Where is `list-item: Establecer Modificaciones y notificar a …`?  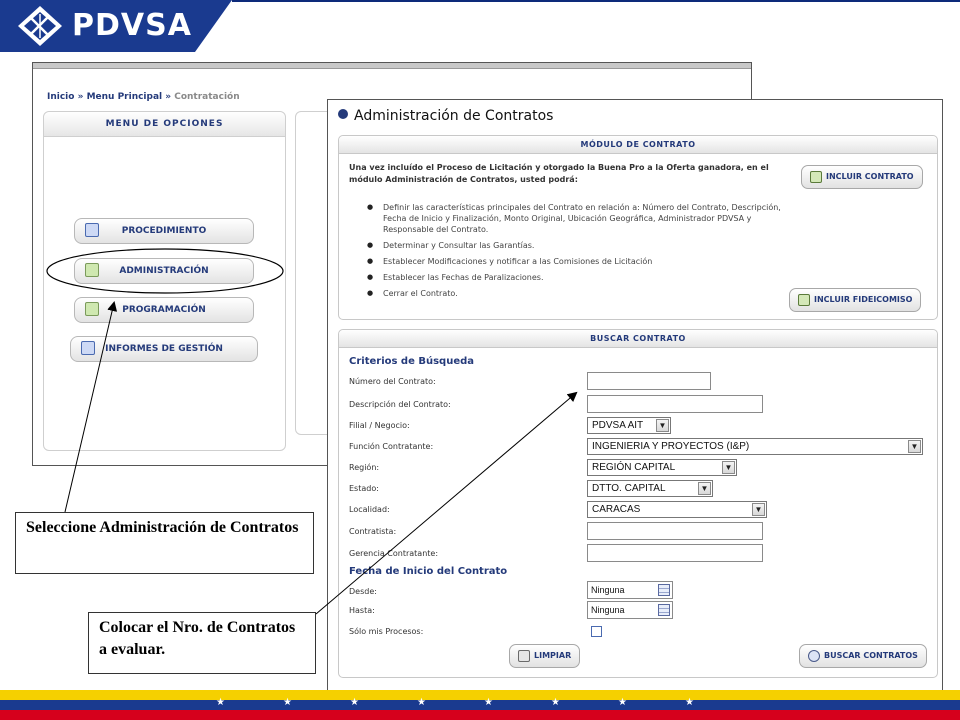 list-item: Establecer Modificaciones y notificar a … is located at coordinates (577, 261).